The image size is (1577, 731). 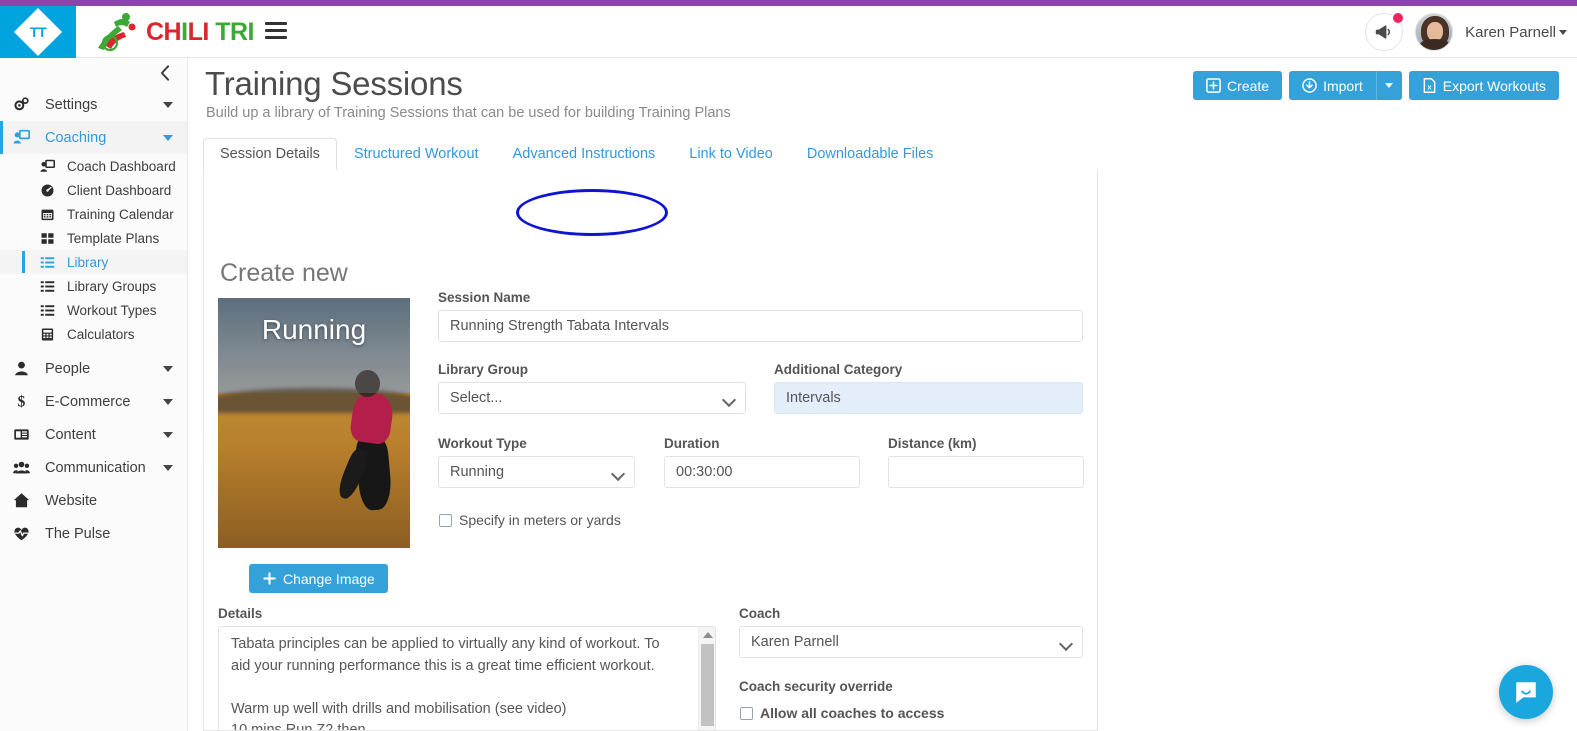 I want to click on create-button: Create, so click(x=1238, y=85).